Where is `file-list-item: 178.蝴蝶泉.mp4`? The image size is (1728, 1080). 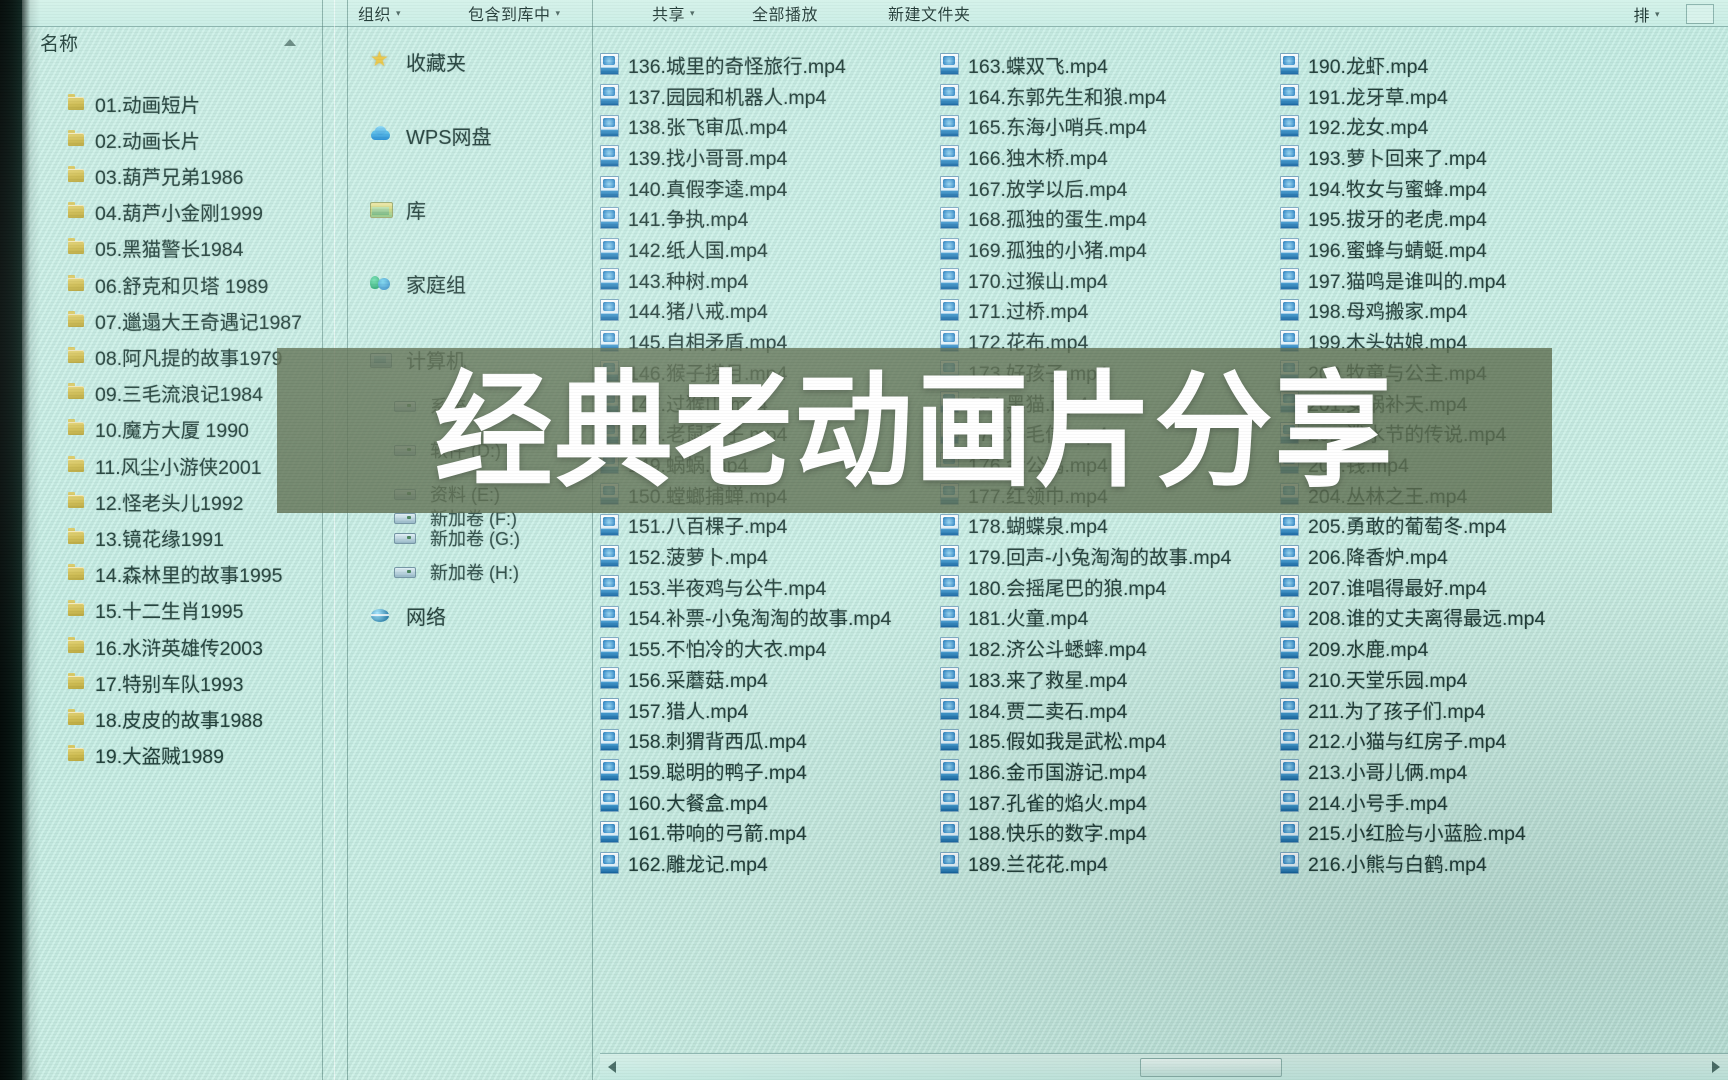 file-list-item: 178.蝴蝶泉.mp4 is located at coordinates (1024, 525).